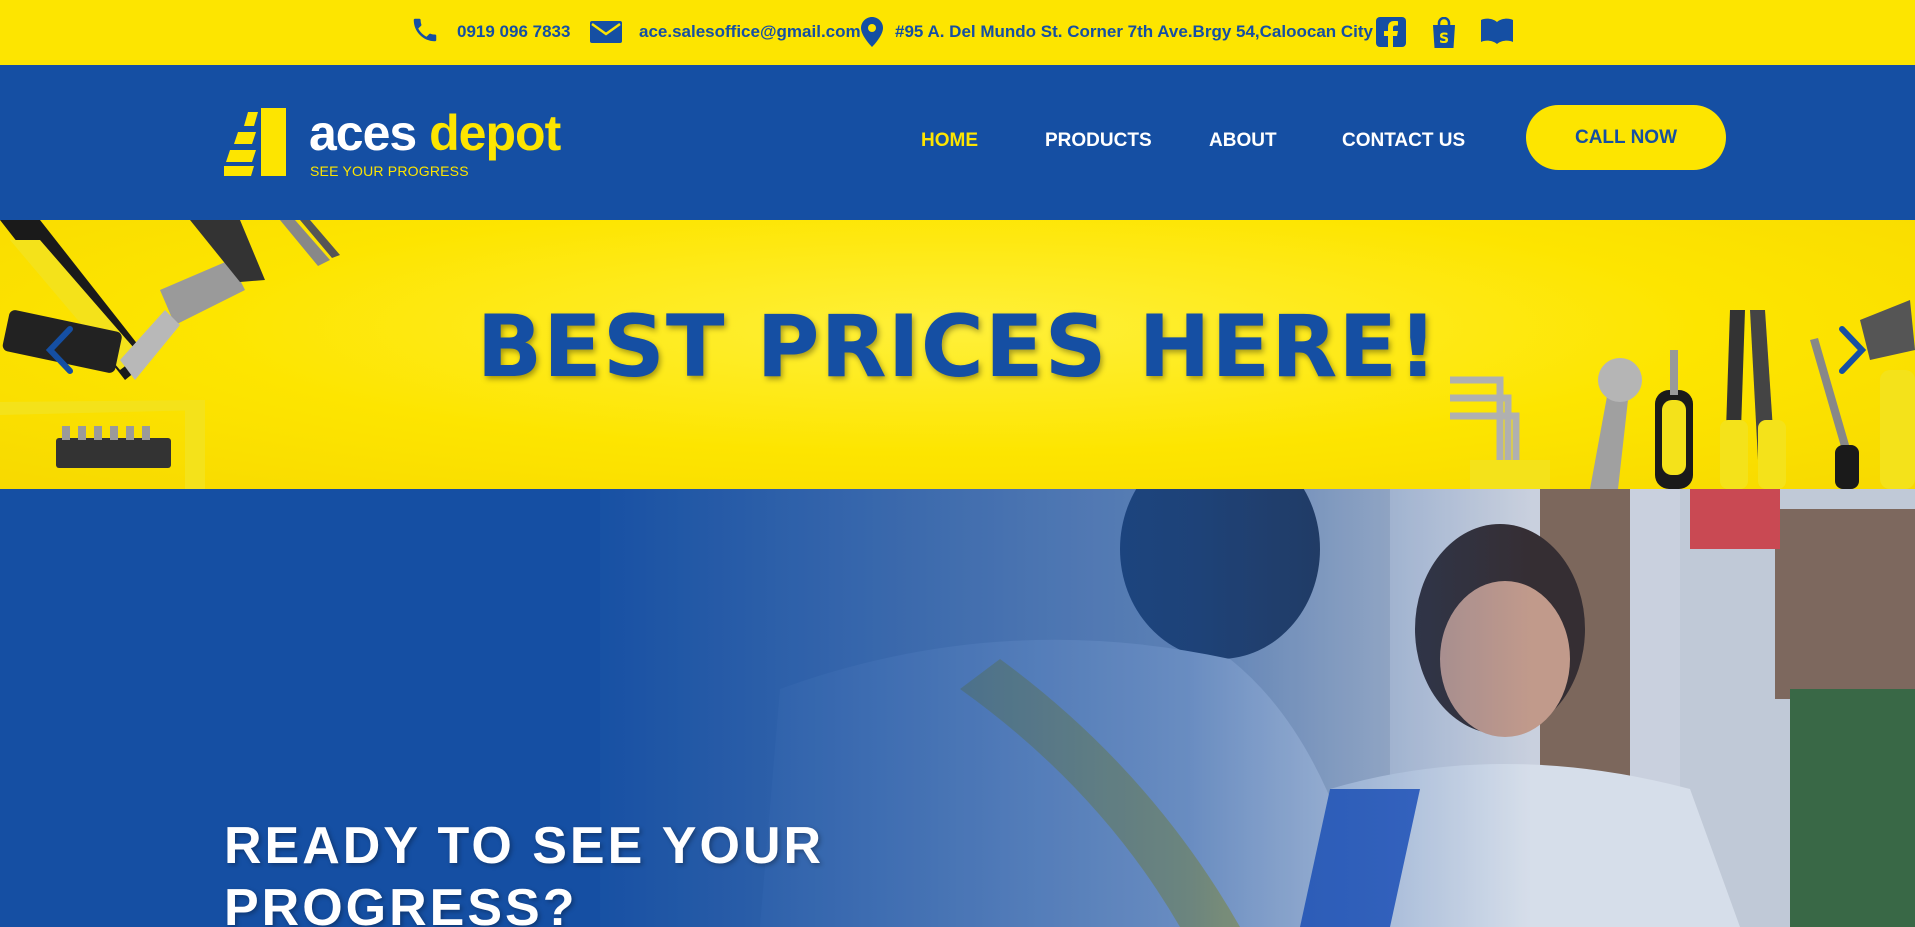 The height and width of the screenshot is (927, 1915). Describe the element at coordinates (59, 352) in the screenshot. I see `slider-prev-arrow-icon` at that location.